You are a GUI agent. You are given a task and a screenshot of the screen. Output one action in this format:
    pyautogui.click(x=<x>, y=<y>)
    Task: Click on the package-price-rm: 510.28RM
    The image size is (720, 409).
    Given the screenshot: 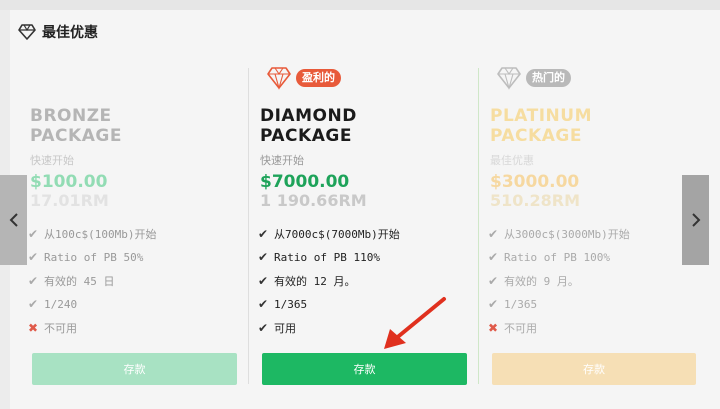 What is the action you would take?
    pyautogui.click(x=535, y=200)
    